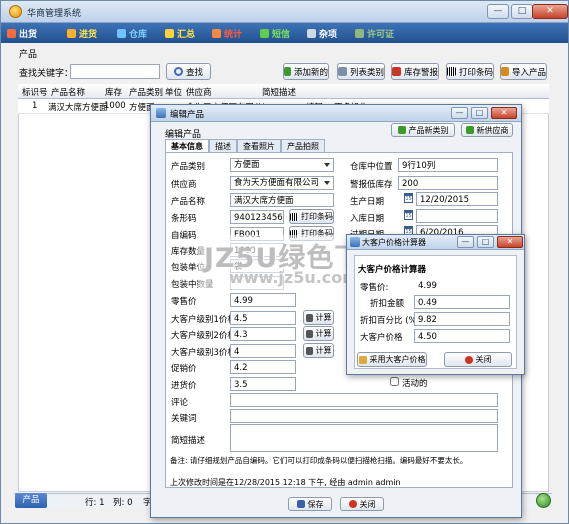 The image size is (569, 524). What do you see at coordinates (115, 71) in the screenshot?
I see `search-input` at bounding box center [115, 71].